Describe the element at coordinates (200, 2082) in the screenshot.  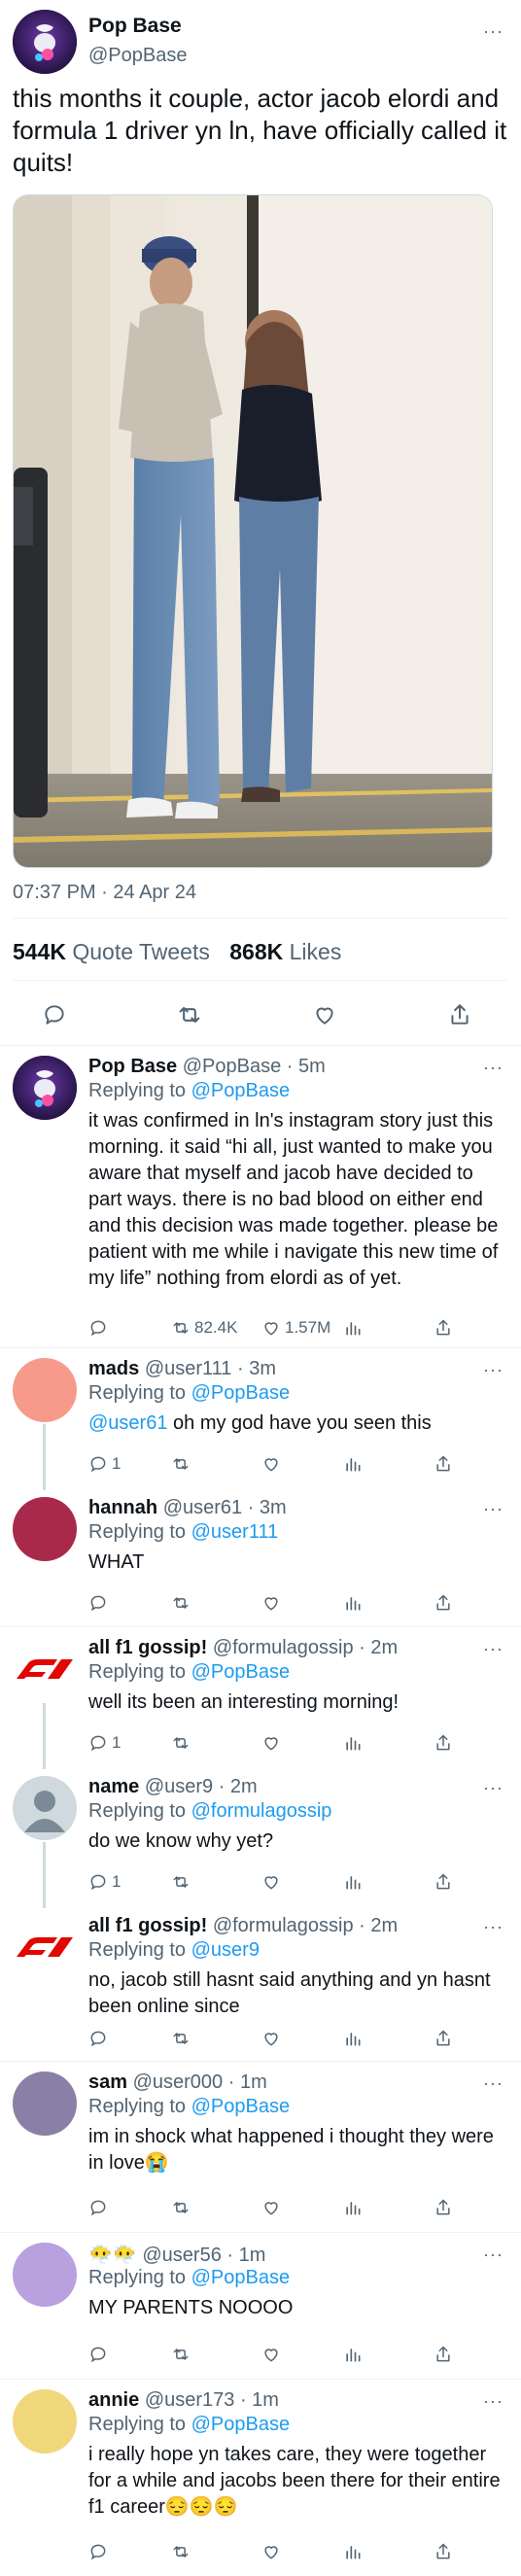
I see `reply-handle-time: @user000 · 1m` at that location.